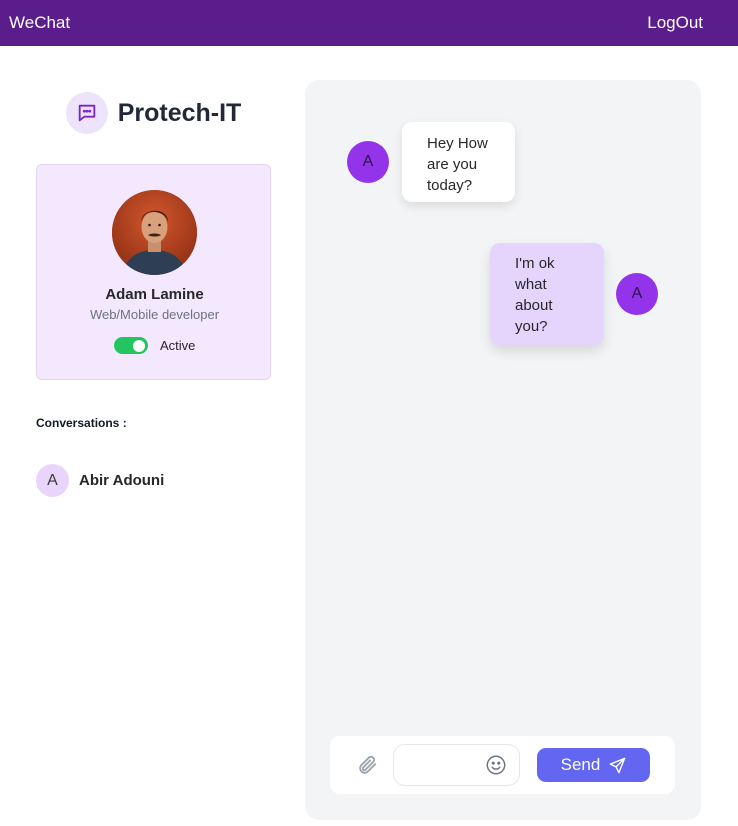 The height and width of the screenshot is (826, 738). What do you see at coordinates (675, 23) in the screenshot?
I see `logout-link: LogOut` at bounding box center [675, 23].